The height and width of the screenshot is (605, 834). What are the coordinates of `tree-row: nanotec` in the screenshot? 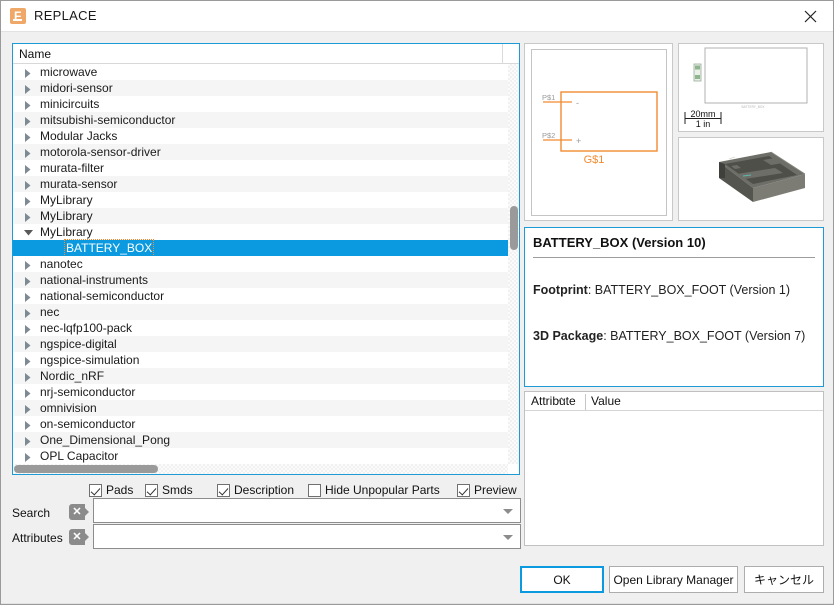 It's located at (260, 264).